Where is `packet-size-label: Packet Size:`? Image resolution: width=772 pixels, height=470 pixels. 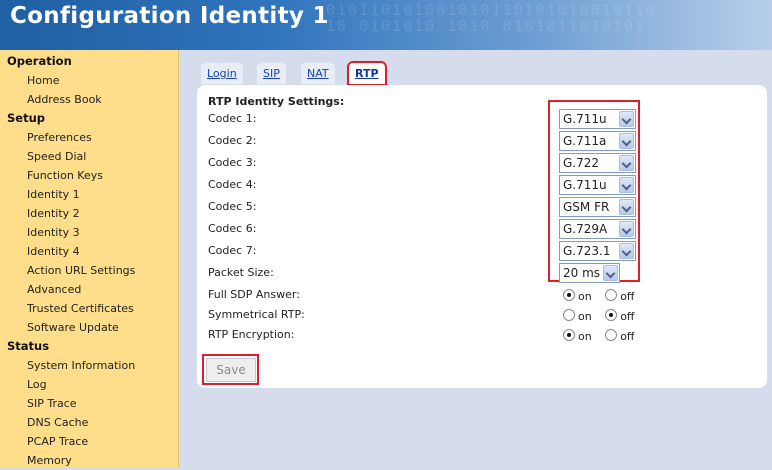
packet-size-label: Packet Size: is located at coordinates (241, 272).